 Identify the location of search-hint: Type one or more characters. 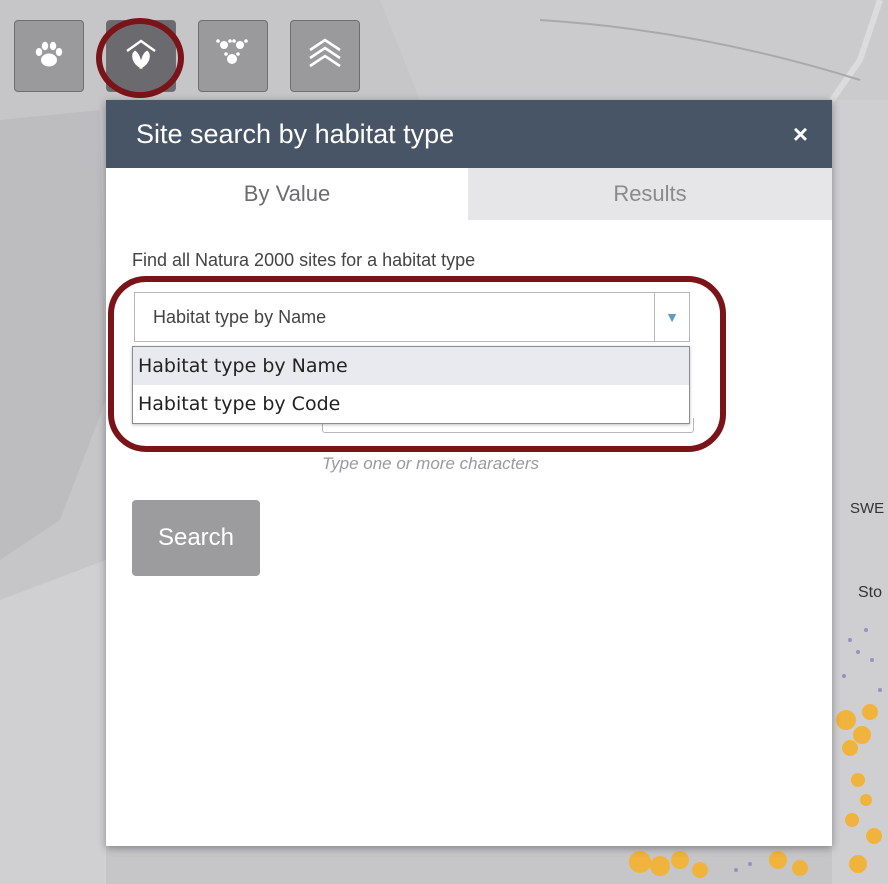
(430, 463).